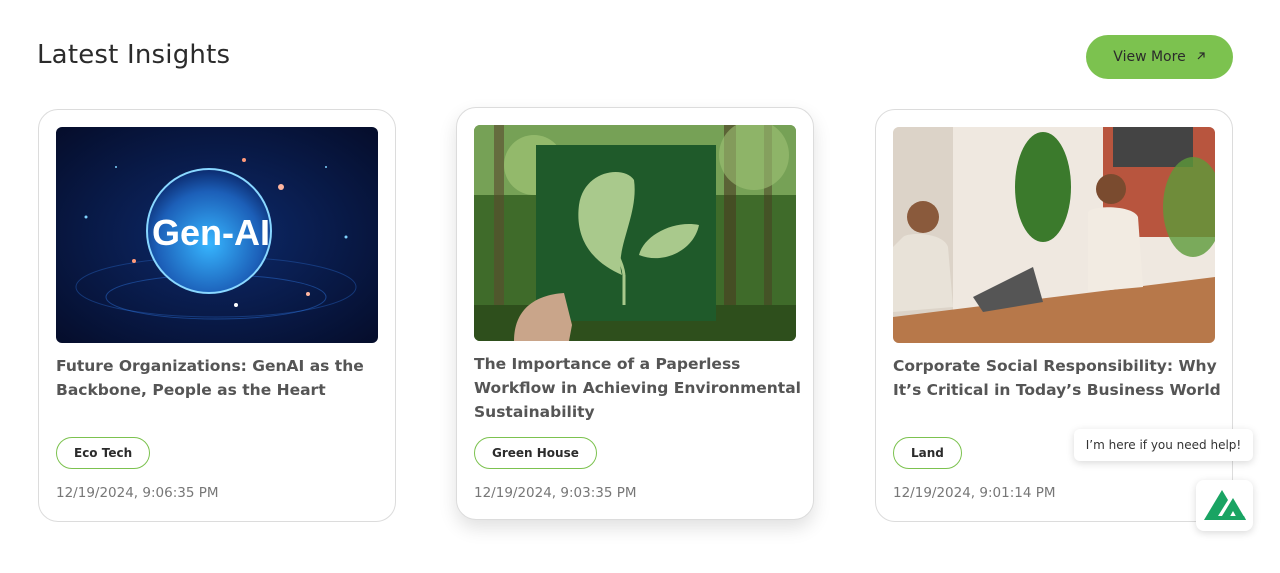 Image resolution: width=1280 pixels, height=573 pixels. What do you see at coordinates (211, 232) in the screenshot?
I see `genai-image-text: Gen-AI` at bounding box center [211, 232].